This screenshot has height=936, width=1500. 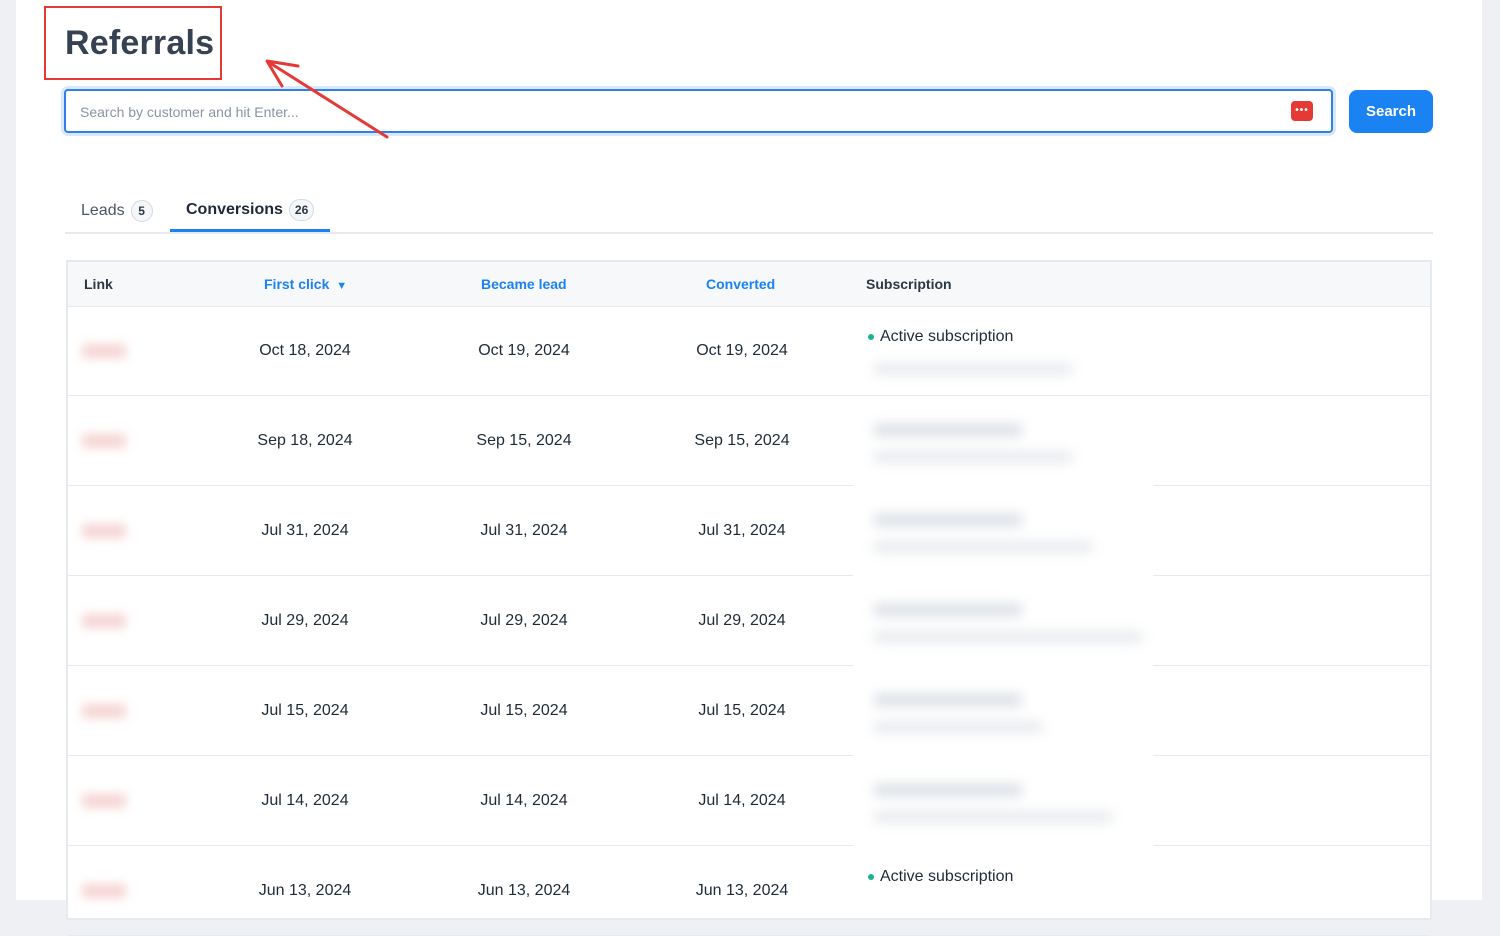 I want to click on became-lead-cell: Sep 15, 2024, so click(x=524, y=440).